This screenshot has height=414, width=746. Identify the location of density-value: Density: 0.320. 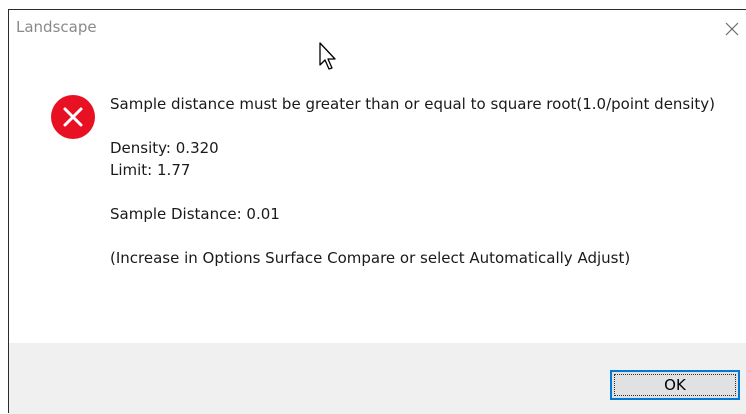
(164, 148).